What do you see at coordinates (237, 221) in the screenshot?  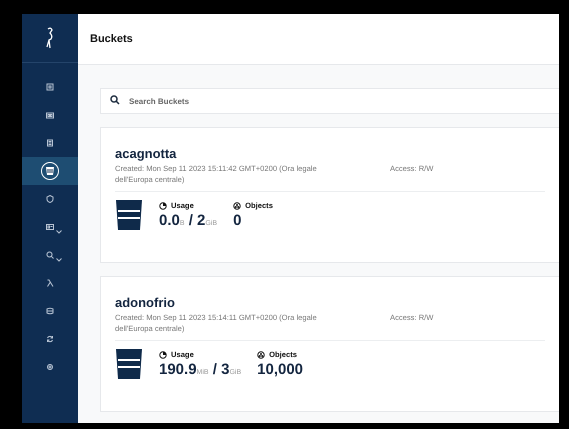 I see `objects-count: 0` at bounding box center [237, 221].